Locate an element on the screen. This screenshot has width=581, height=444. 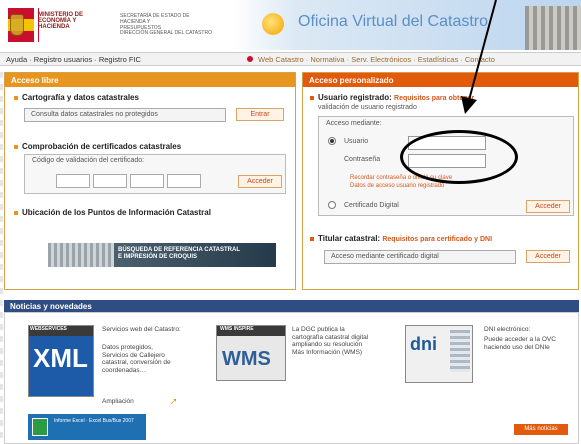
user-radio is located at coordinates (332, 141).